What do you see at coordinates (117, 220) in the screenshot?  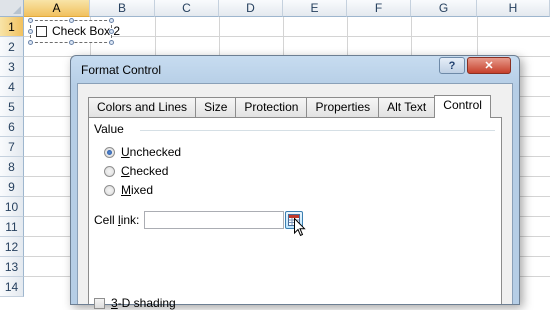 I see `cell-link-label: Cell link:` at bounding box center [117, 220].